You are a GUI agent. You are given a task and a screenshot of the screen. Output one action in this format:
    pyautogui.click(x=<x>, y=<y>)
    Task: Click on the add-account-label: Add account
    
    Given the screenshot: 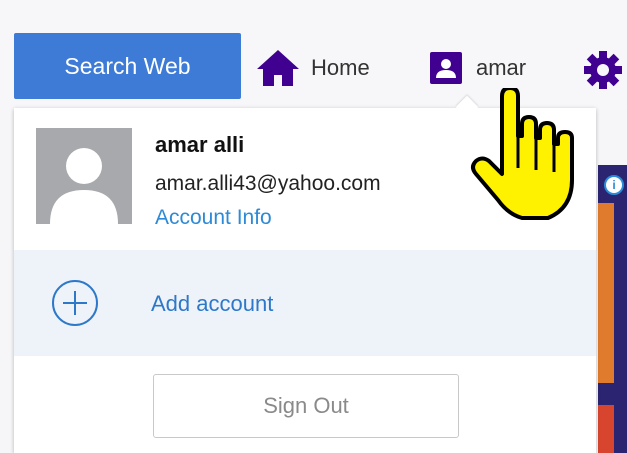 What is the action you would take?
    pyautogui.click(x=212, y=303)
    